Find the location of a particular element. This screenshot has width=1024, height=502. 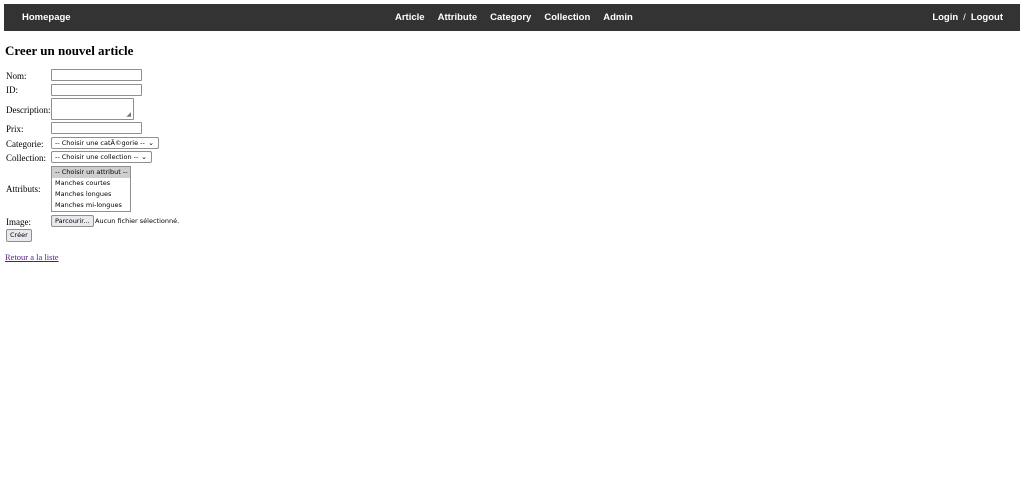

collection-label: Collection: is located at coordinates (26, 158).